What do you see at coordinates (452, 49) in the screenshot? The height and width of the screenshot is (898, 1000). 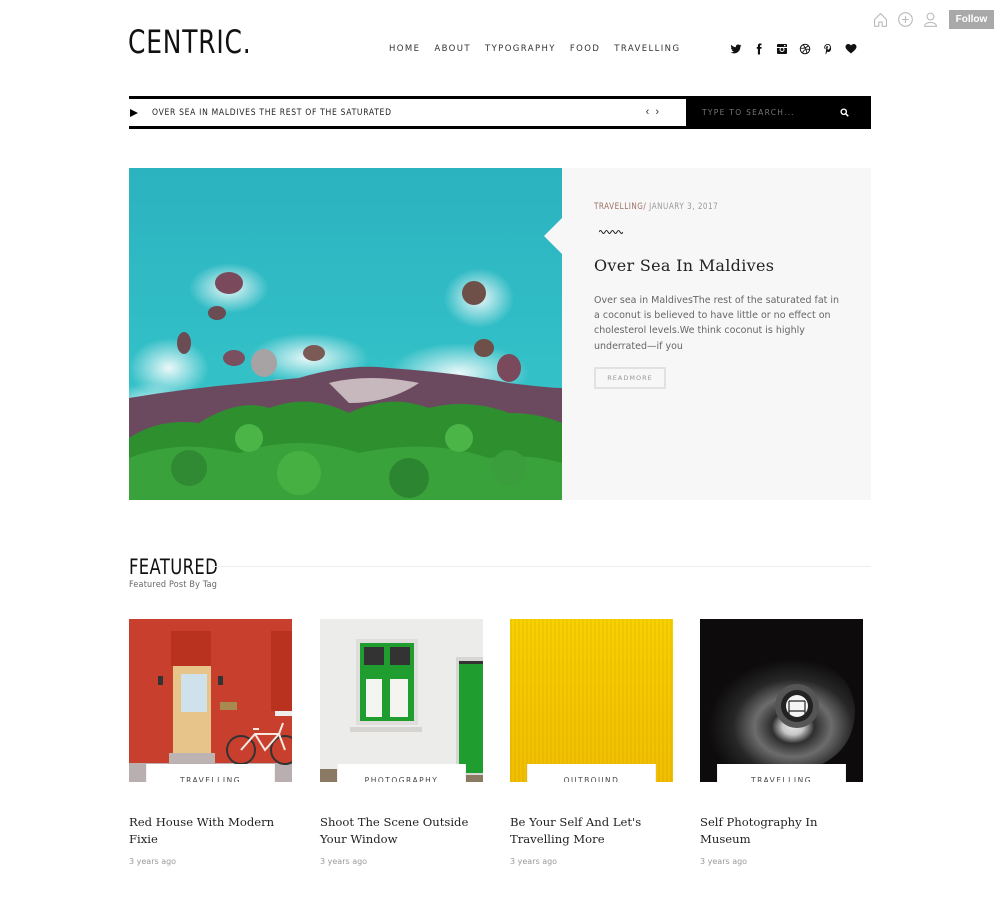 I see `nav-about: ABOUT` at bounding box center [452, 49].